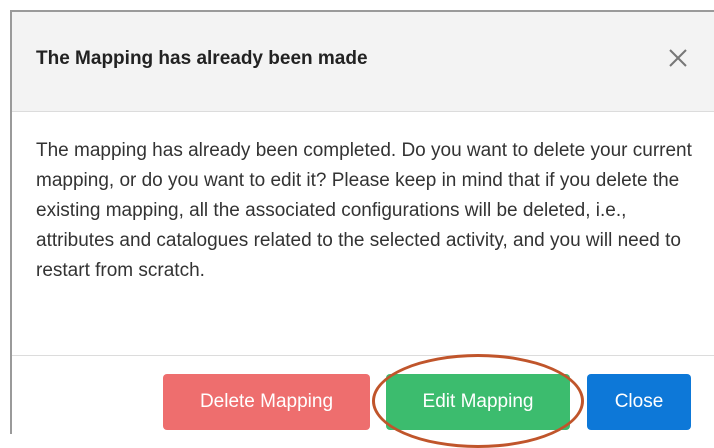  Describe the element at coordinates (266, 402) in the screenshot. I see `delete-mapping-button: Delete Mapping` at that location.